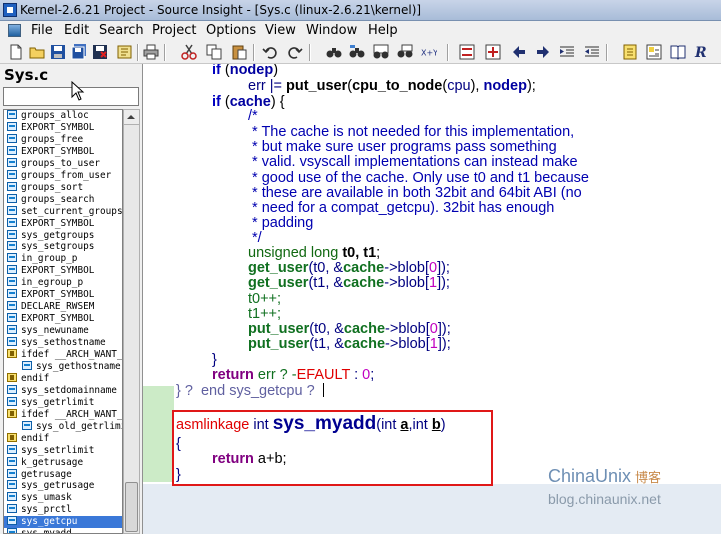 The width and height of the screenshot is (721, 534). Describe the element at coordinates (125, 52) in the screenshot. I see `project-icon` at that location.